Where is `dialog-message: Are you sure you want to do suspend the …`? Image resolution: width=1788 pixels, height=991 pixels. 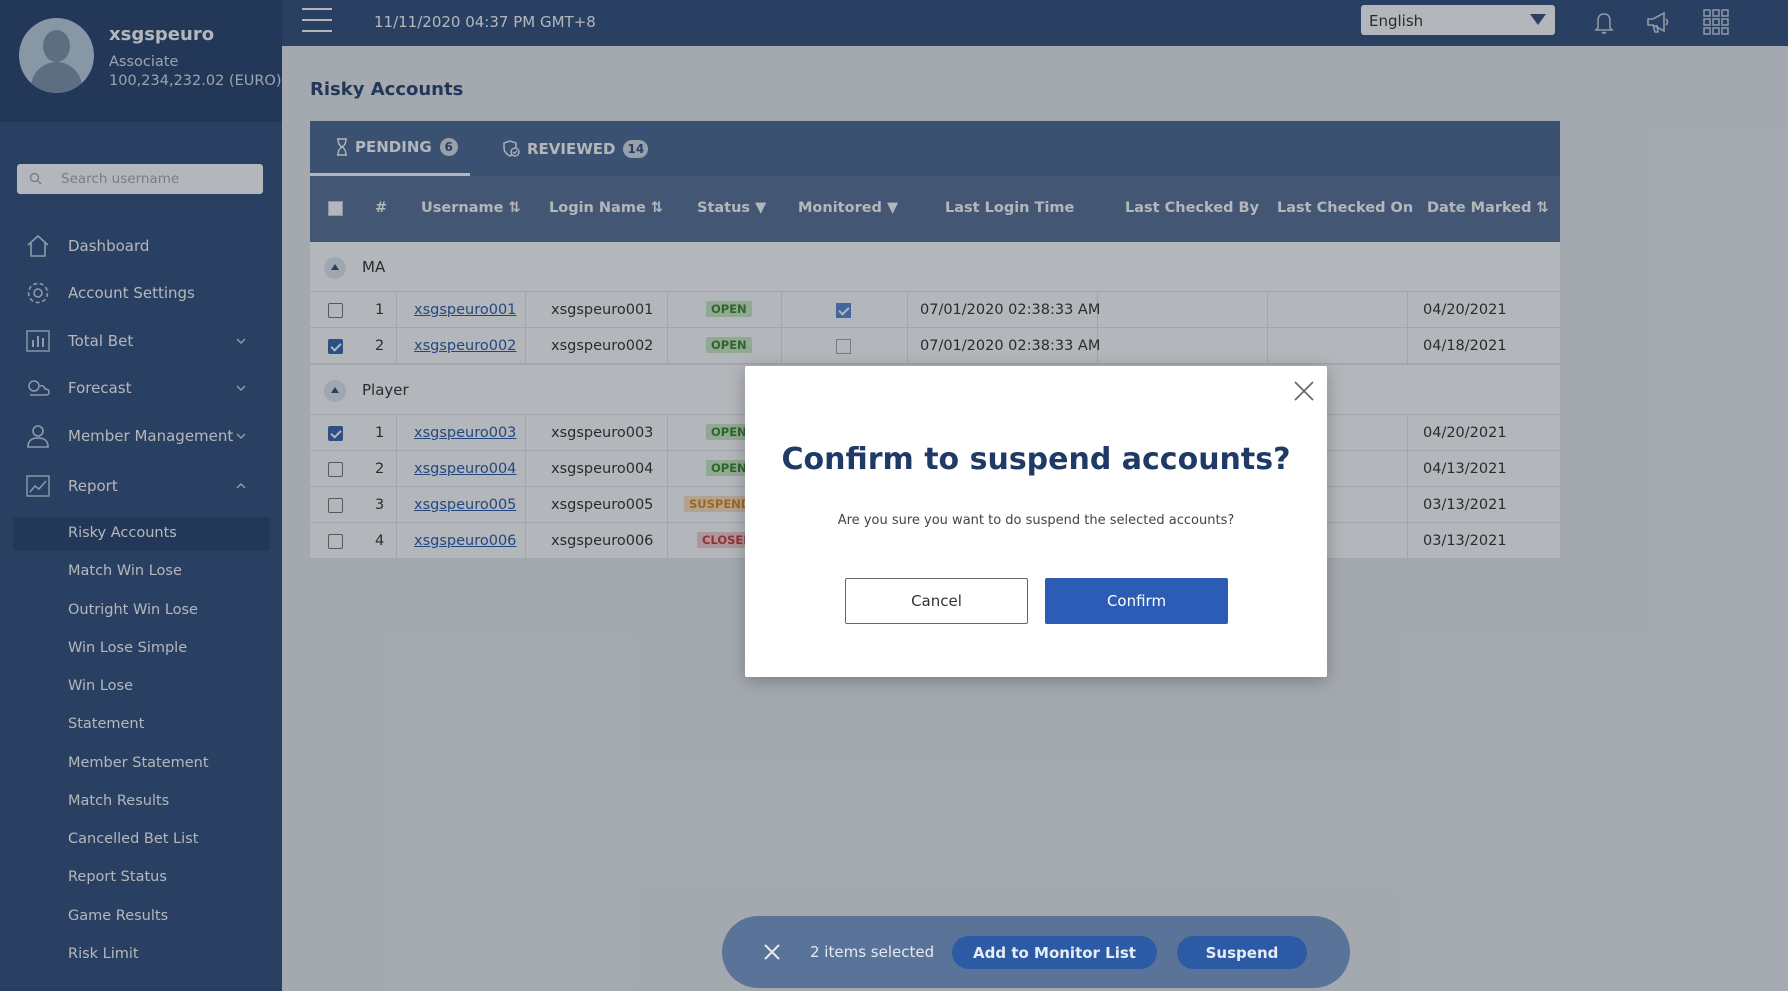 dialog-message: Are you sure you want to do suspend the … is located at coordinates (1036, 520).